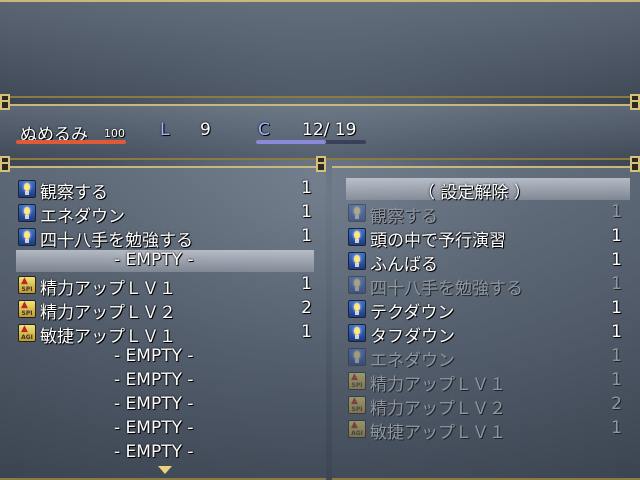 The image size is (640, 480). What do you see at coordinates (165, 470) in the screenshot?
I see `scroll-down-arrow-icon` at bounding box center [165, 470].